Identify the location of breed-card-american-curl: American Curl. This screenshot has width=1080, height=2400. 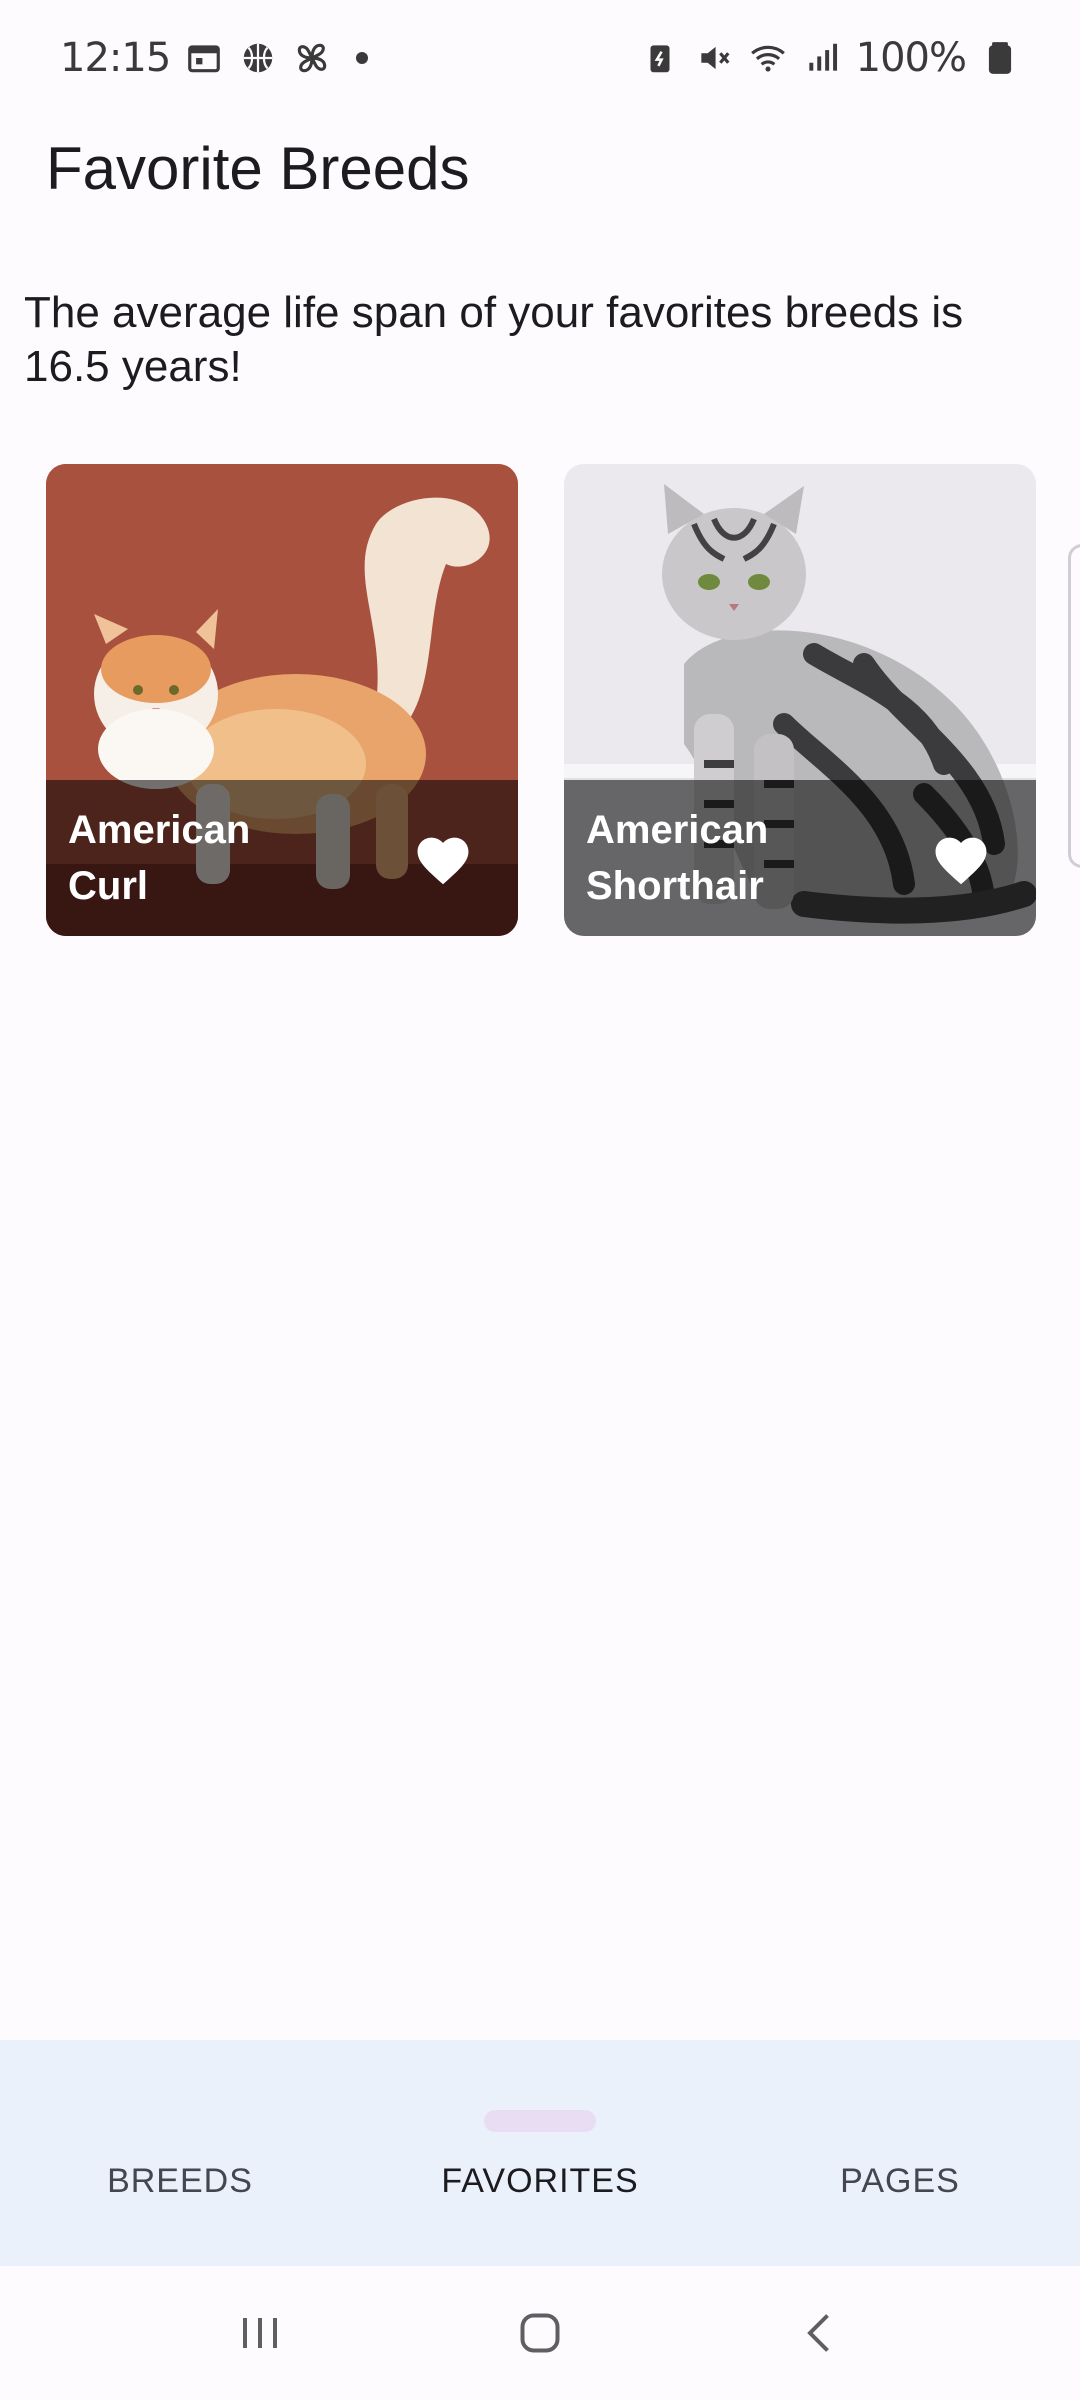
(282, 700).